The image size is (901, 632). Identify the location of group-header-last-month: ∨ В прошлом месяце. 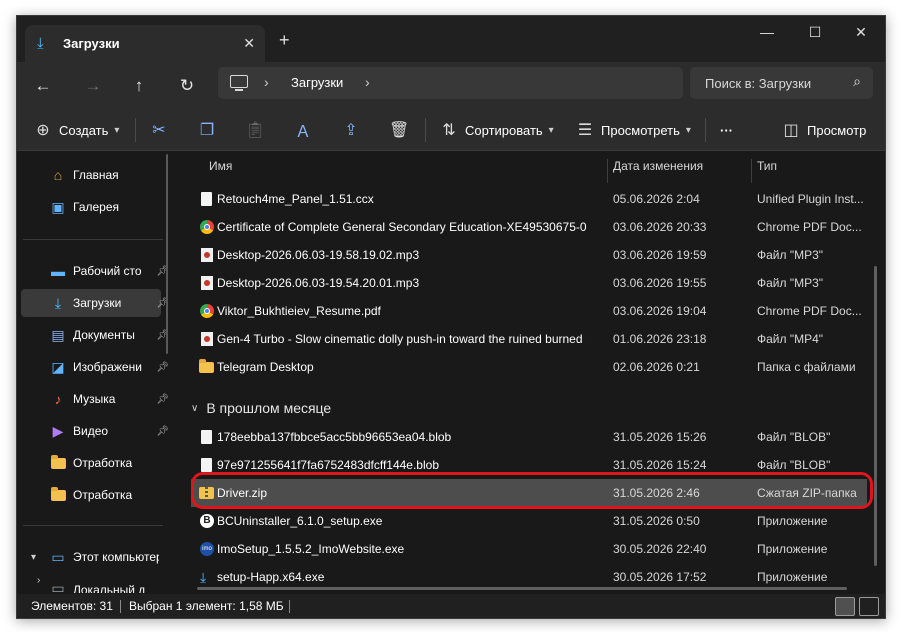
(261, 408).